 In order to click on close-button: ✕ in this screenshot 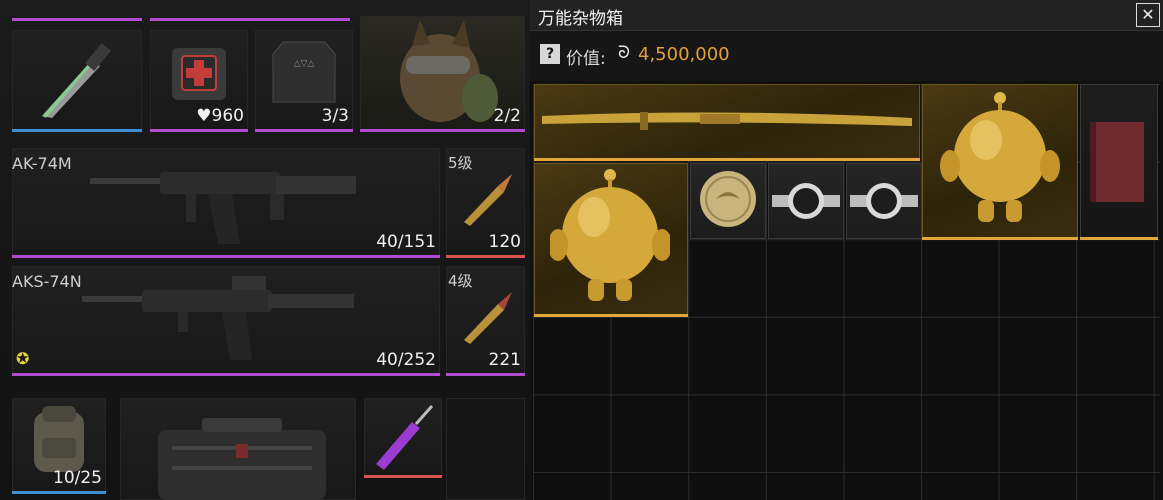, I will do `click(1148, 15)`.